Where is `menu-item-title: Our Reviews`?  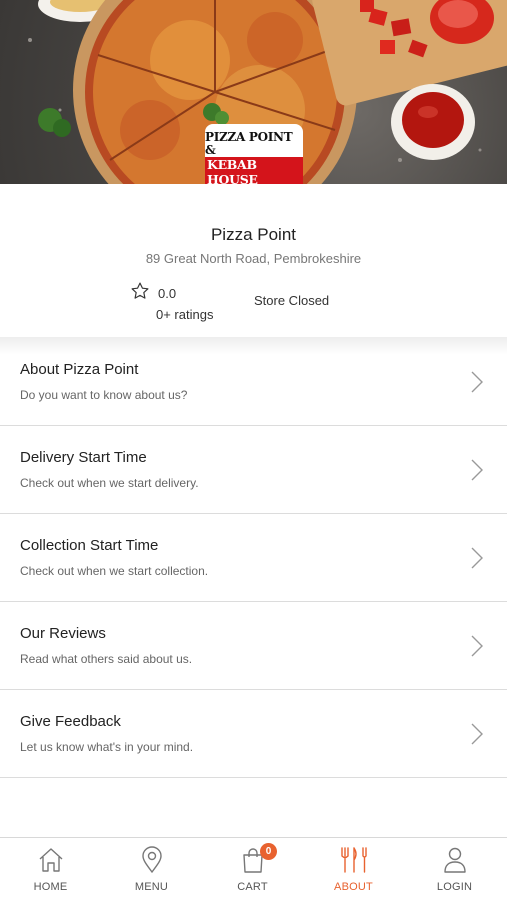
menu-item-title: Our Reviews is located at coordinates (63, 633).